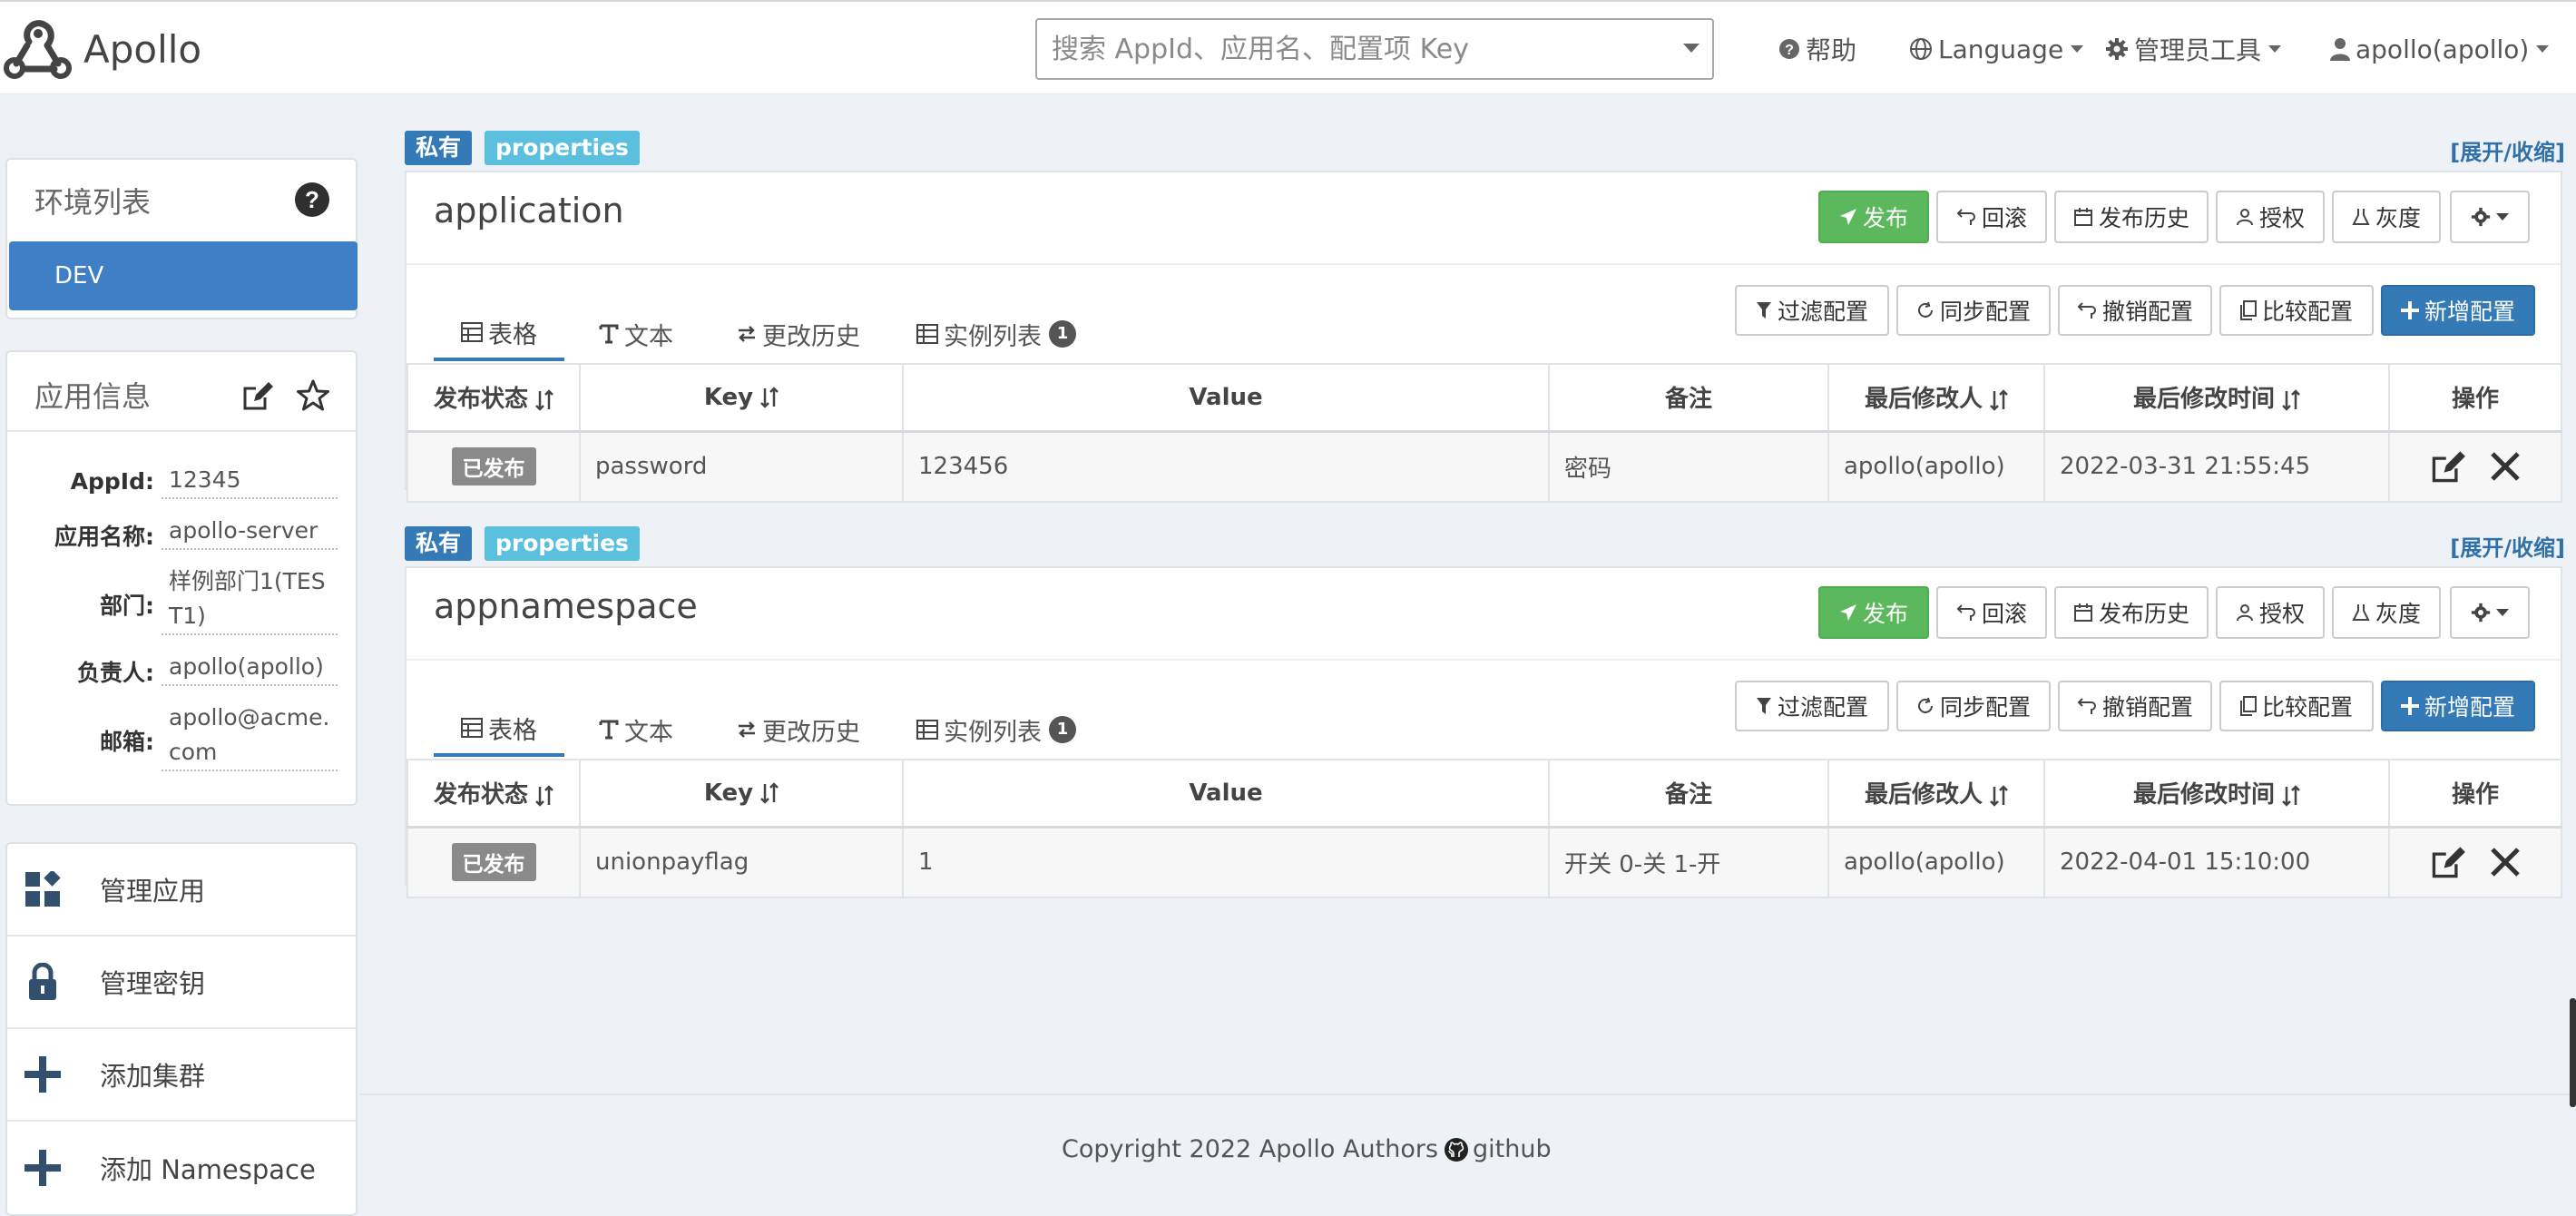  I want to click on github-link: github, so click(1498, 1149).